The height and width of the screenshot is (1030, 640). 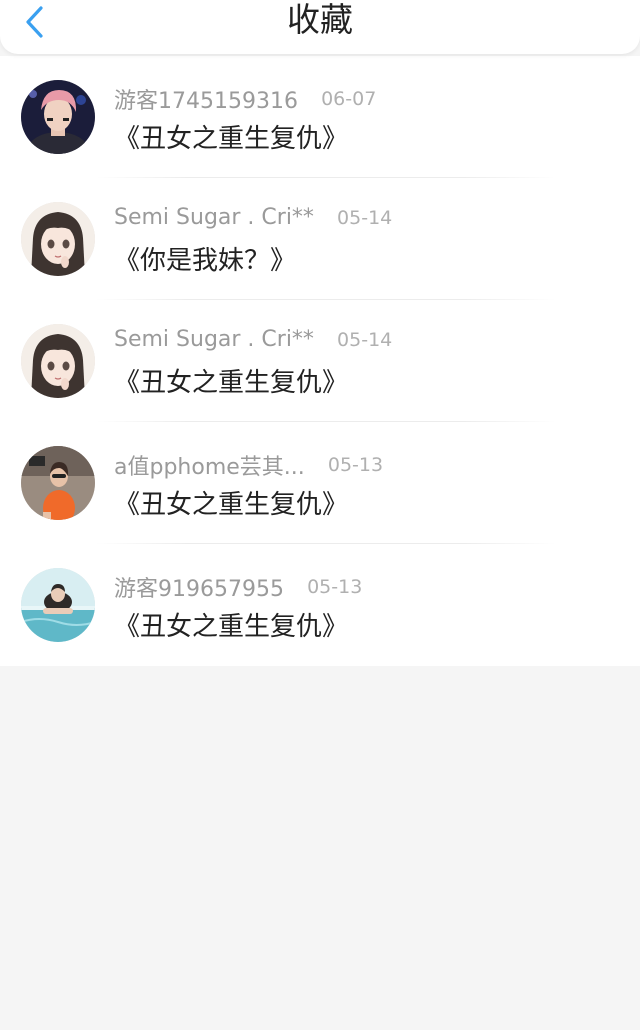 What do you see at coordinates (320, 19) in the screenshot?
I see `page-title: 收藏` at bounding box center [320, 19].